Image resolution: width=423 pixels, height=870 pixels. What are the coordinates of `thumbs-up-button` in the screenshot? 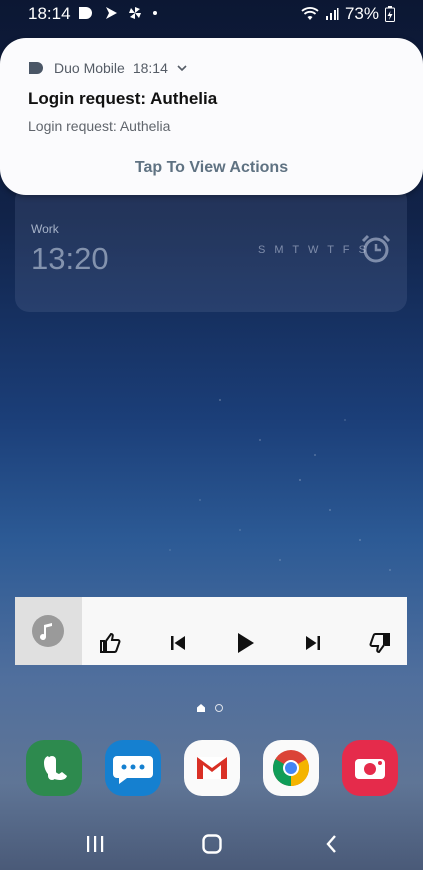 It's located at (110, 643).